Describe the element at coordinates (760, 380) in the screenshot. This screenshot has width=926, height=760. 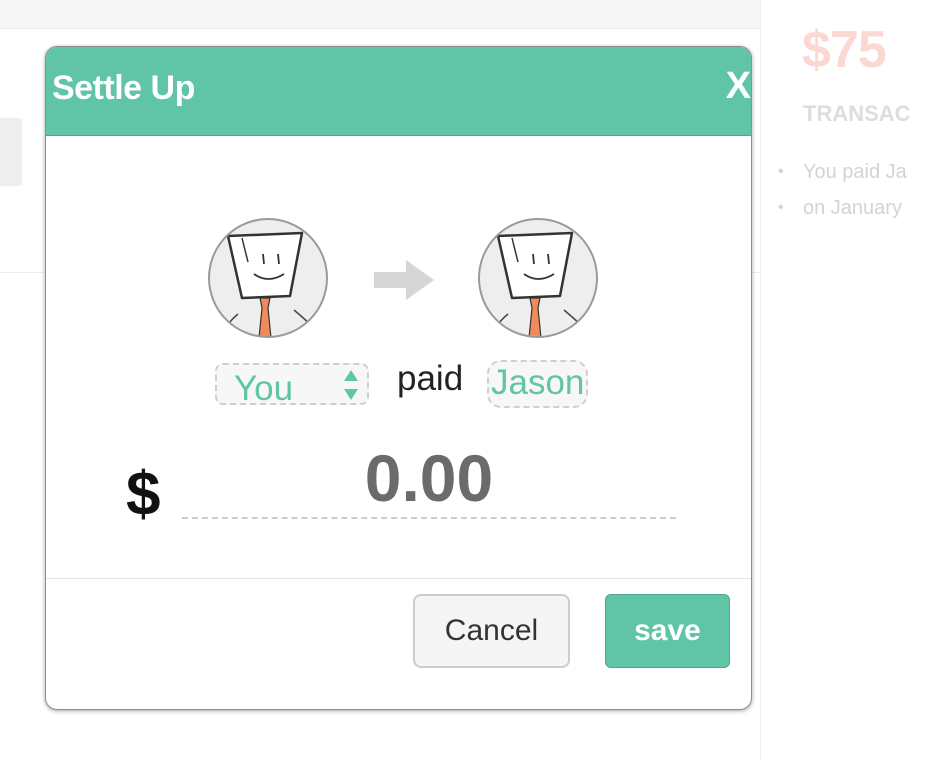
I see `right-panel-divider` at that location.